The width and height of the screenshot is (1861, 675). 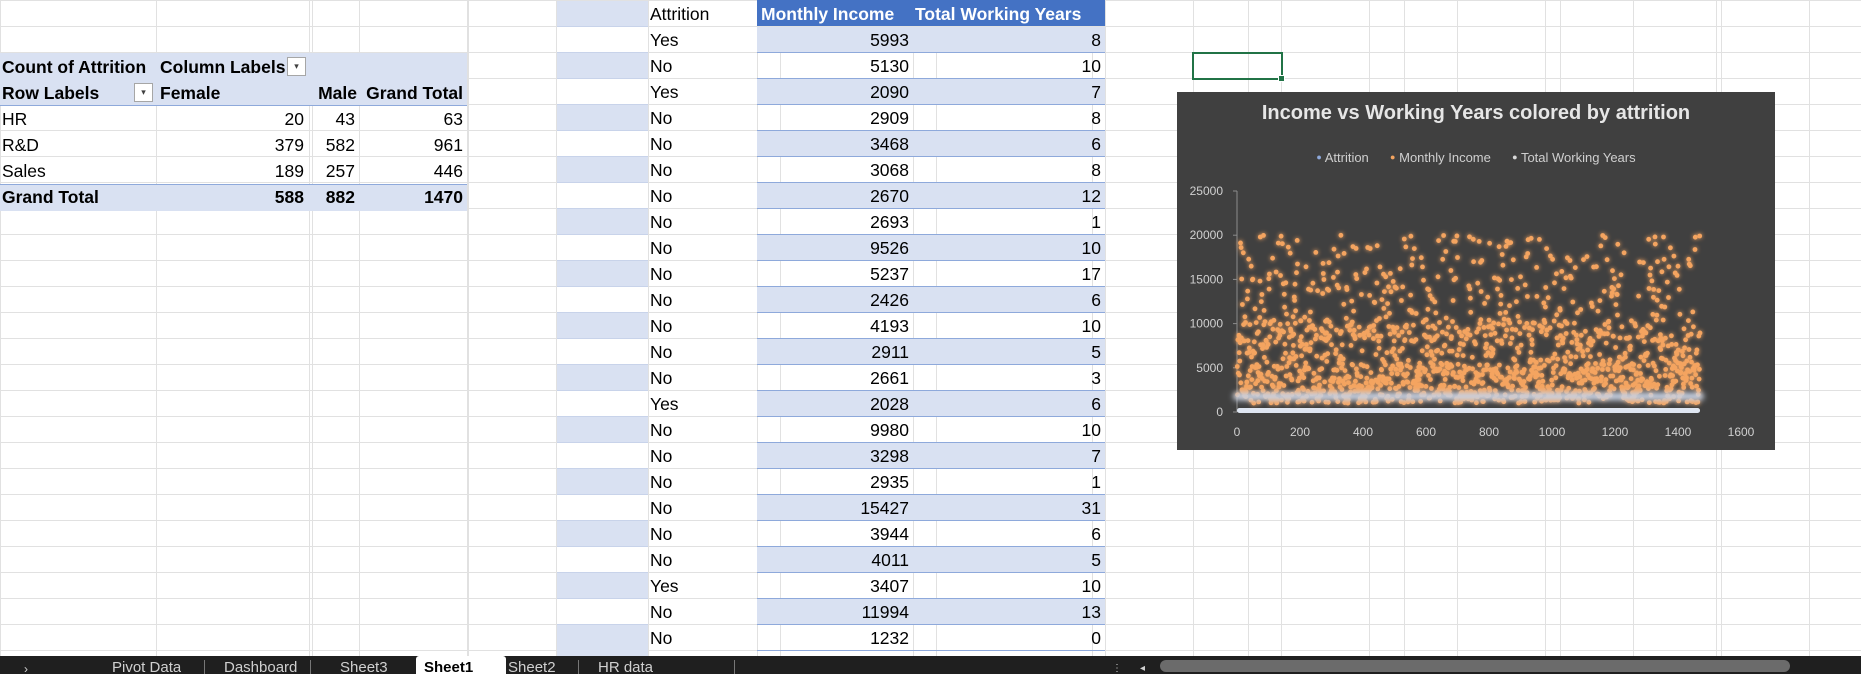 I want to click on cell-total-working-years: 3, so click(x=1008, y=378).